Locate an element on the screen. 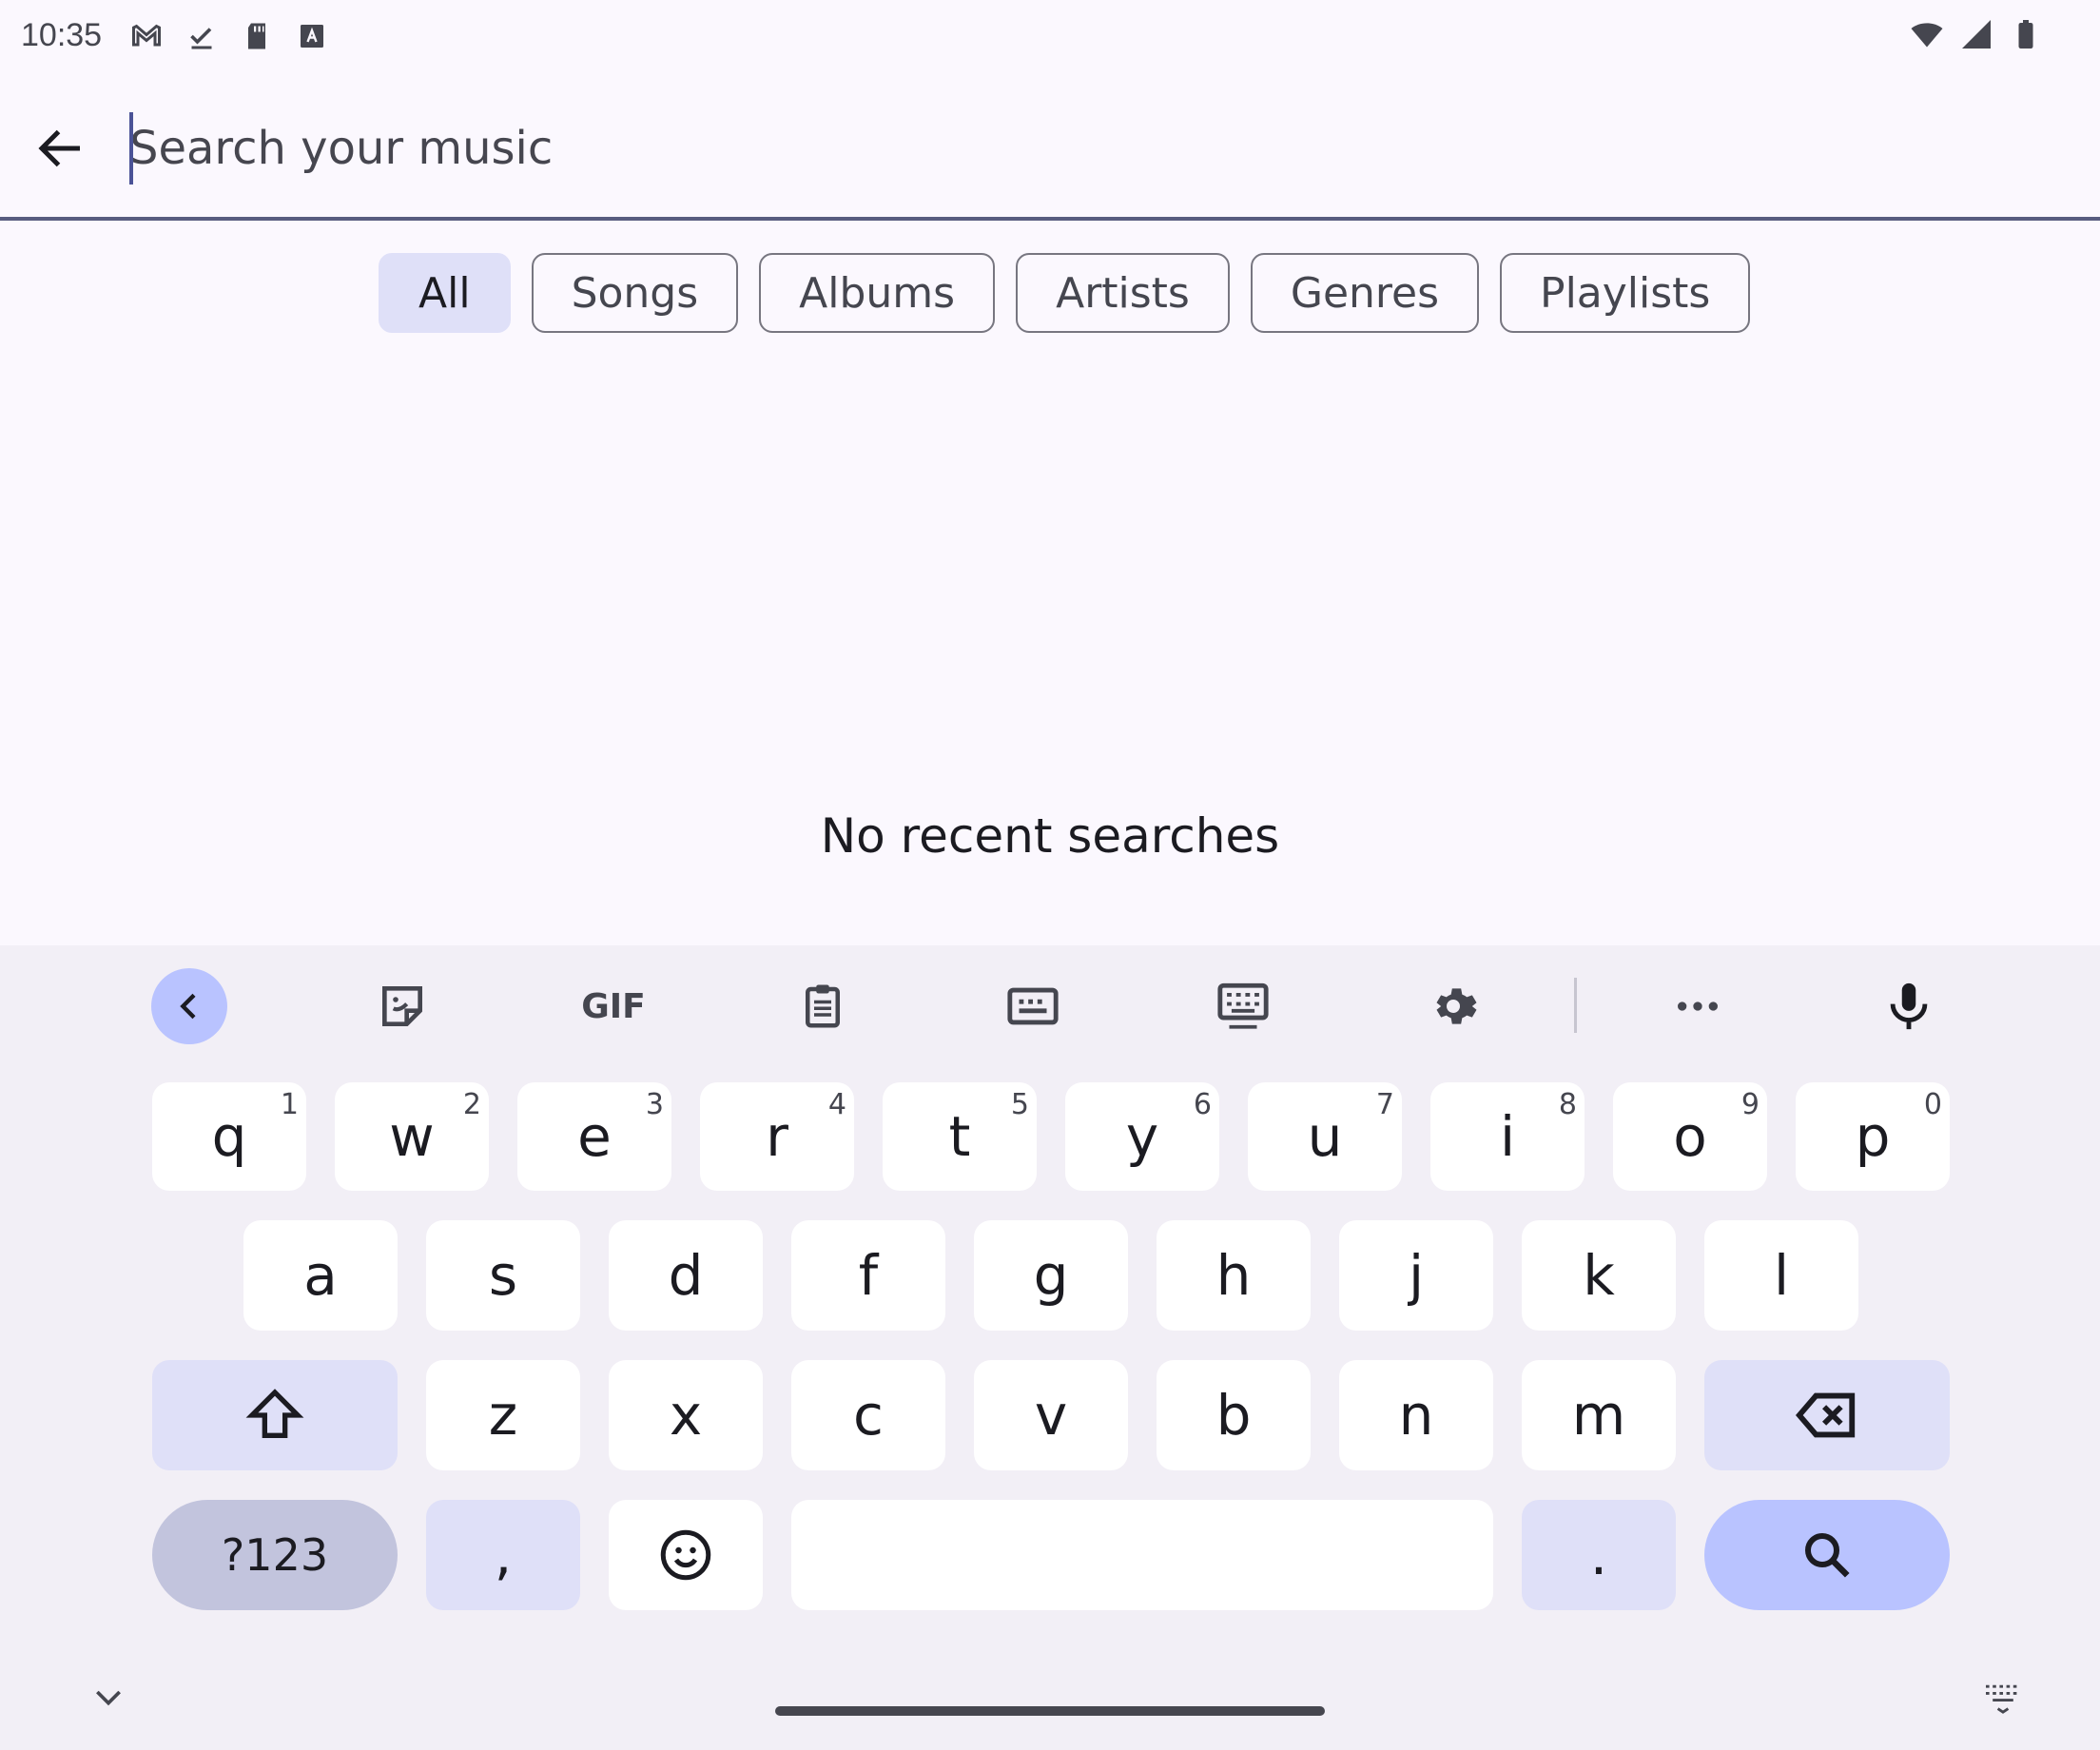  key-r: r4 is located at coordinates (777, 1136).